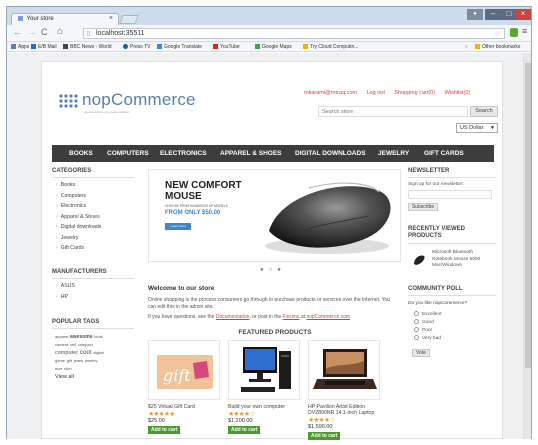  What do you see at coordinates (40, 19) in the screenshot?
I see `tab-title: Your store` at bounding box center [40, 19].